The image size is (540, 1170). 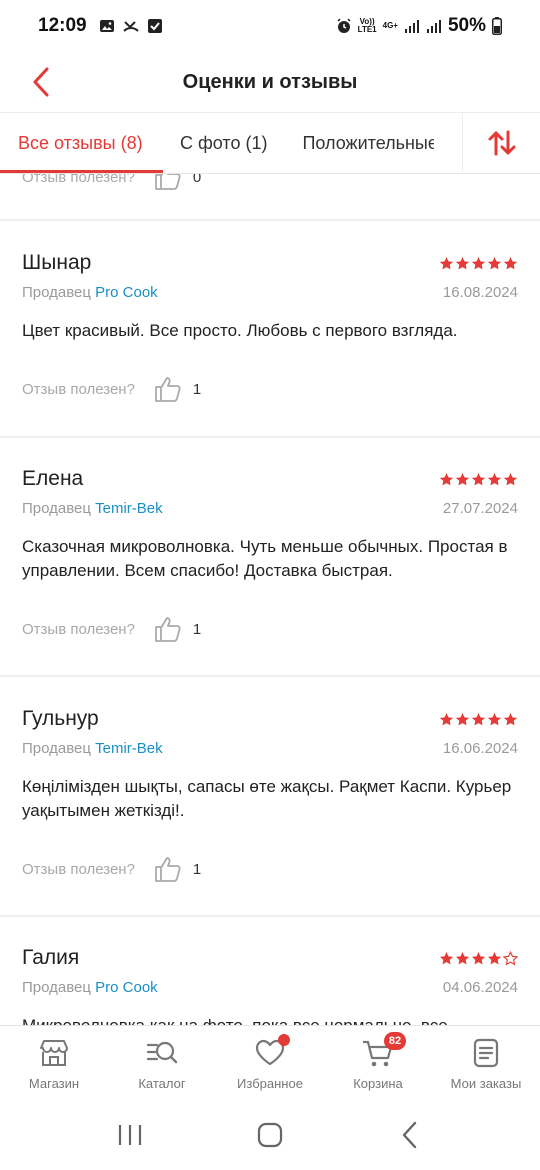 I want to click on back-arrow-icon, so click(x=41, y=82).